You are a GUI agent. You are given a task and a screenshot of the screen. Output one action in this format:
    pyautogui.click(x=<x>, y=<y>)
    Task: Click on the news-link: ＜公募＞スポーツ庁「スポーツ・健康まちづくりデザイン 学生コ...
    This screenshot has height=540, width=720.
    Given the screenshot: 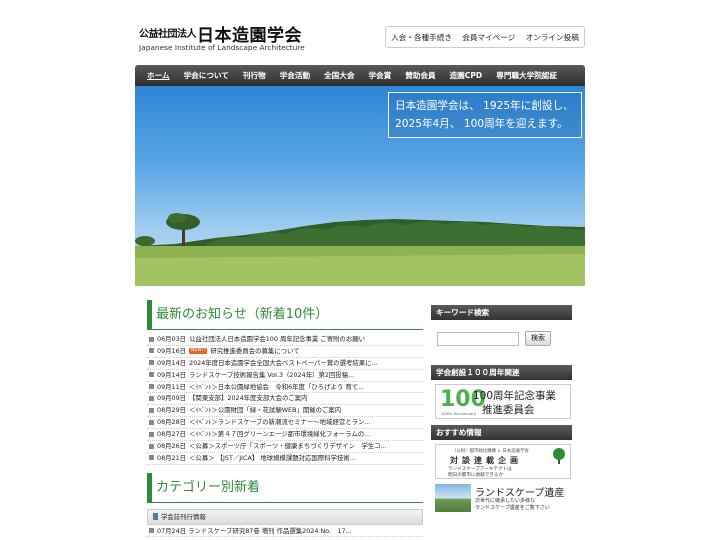 What is the action you would take?
    pyautogui.click(x=288, y=446)
    